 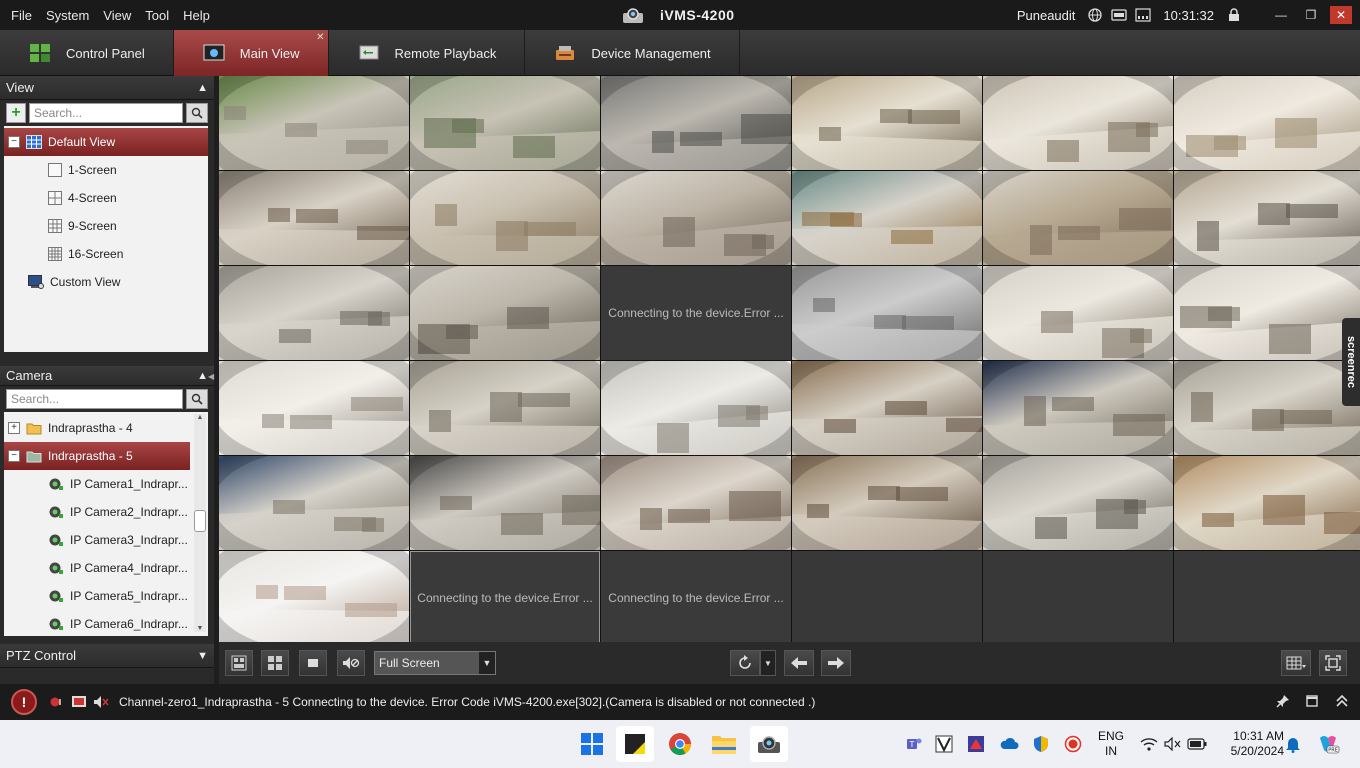 I want to click on screenrec-widget: screenrec, so click(x=1351, y=362).